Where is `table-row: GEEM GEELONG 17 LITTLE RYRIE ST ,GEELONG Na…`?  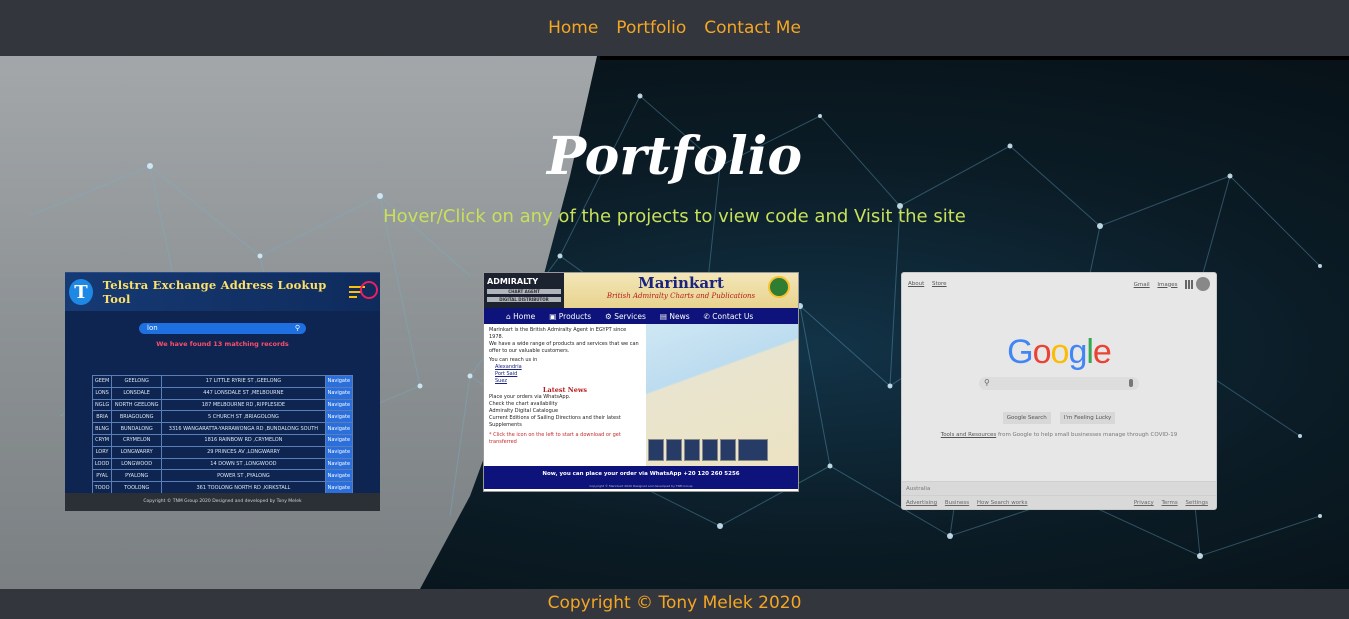
table-row: GEEM GEELONG 17 LITTLE RYRIE ST ,GEELONG Na… is located at coordinates (222, 381).